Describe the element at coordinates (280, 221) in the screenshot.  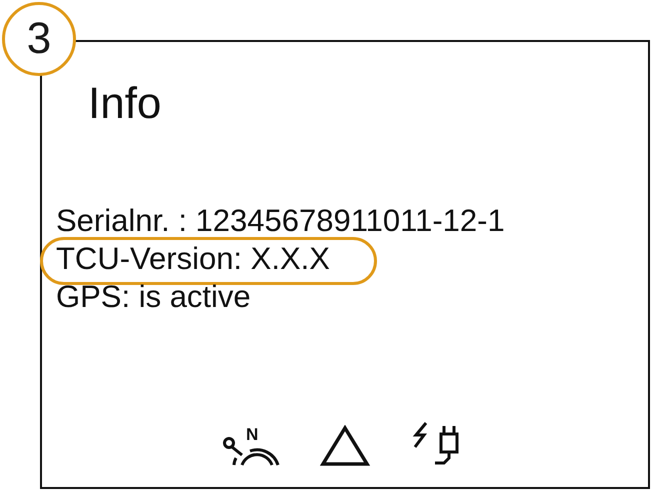
I see `info-line: Serialnr. : 12345678911011-12-1` at that location.